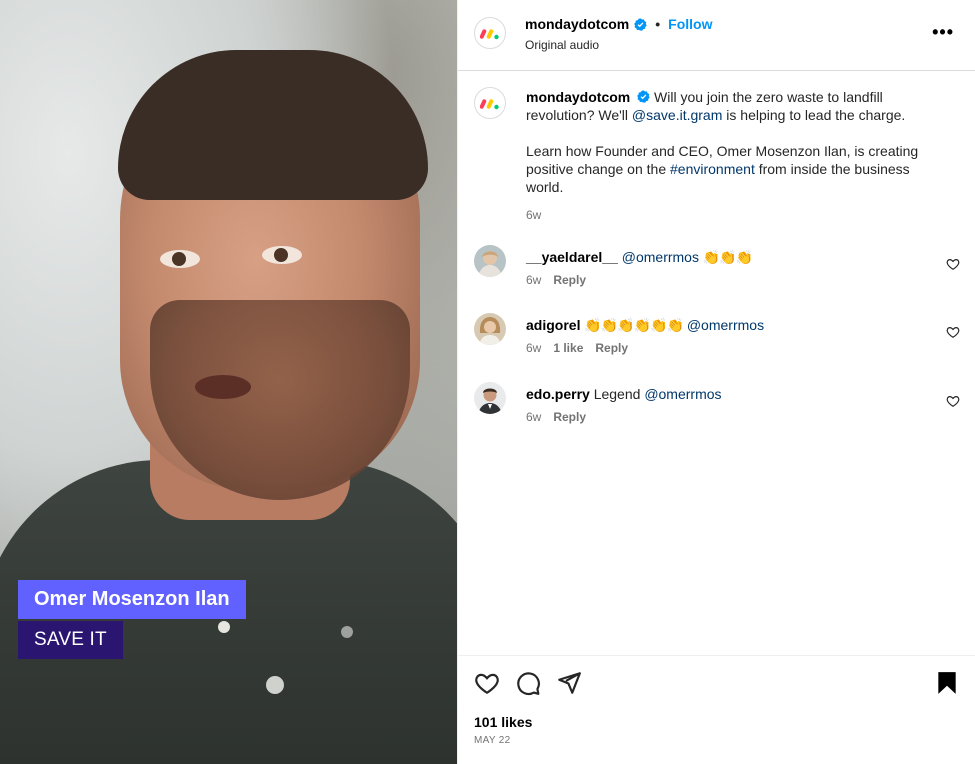  Describe the element at coordinates (223, 387) in the screenshot. I see `person-mouth` at that location.